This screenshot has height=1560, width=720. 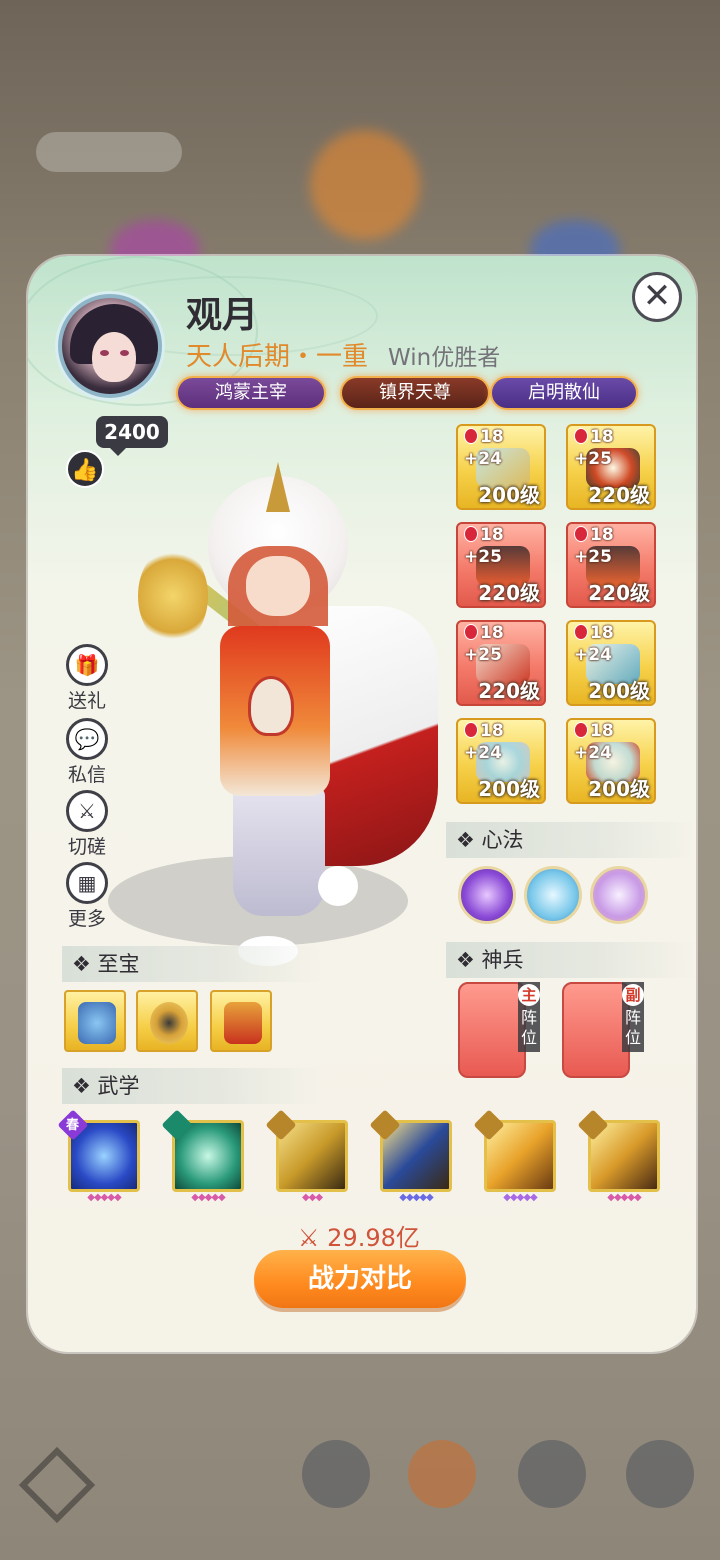 I want to click on title-badge: 启明散仙, so click(x=564, y=393).